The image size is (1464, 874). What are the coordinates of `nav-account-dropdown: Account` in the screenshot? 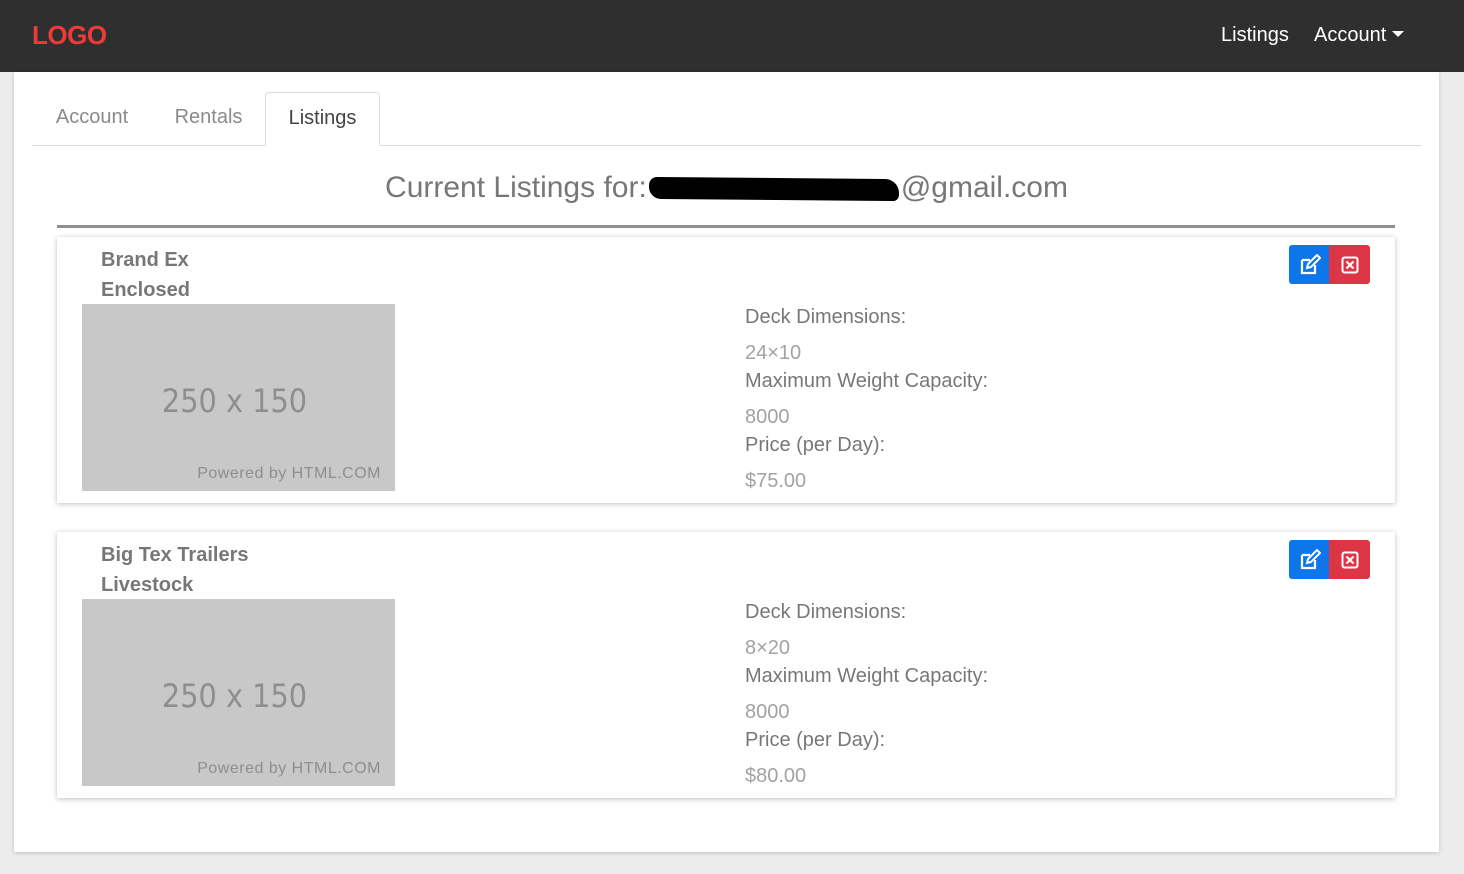 It's located at (1359, 35).